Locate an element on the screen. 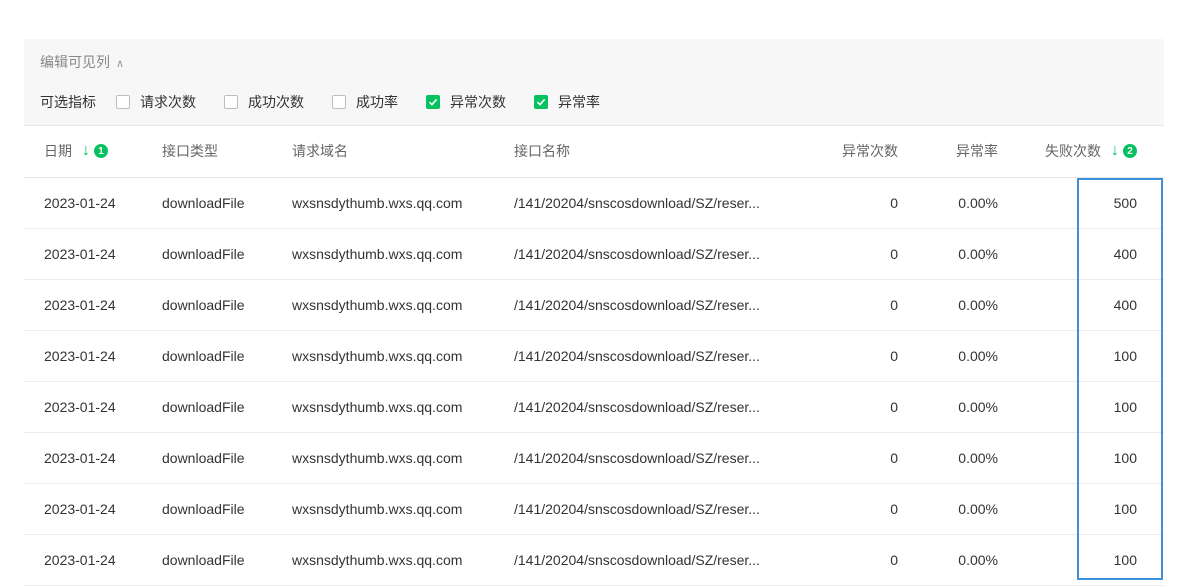 This screenshot has height=586, width=1194. metric-option: 请求次数 is located at coordinates (156, 102).